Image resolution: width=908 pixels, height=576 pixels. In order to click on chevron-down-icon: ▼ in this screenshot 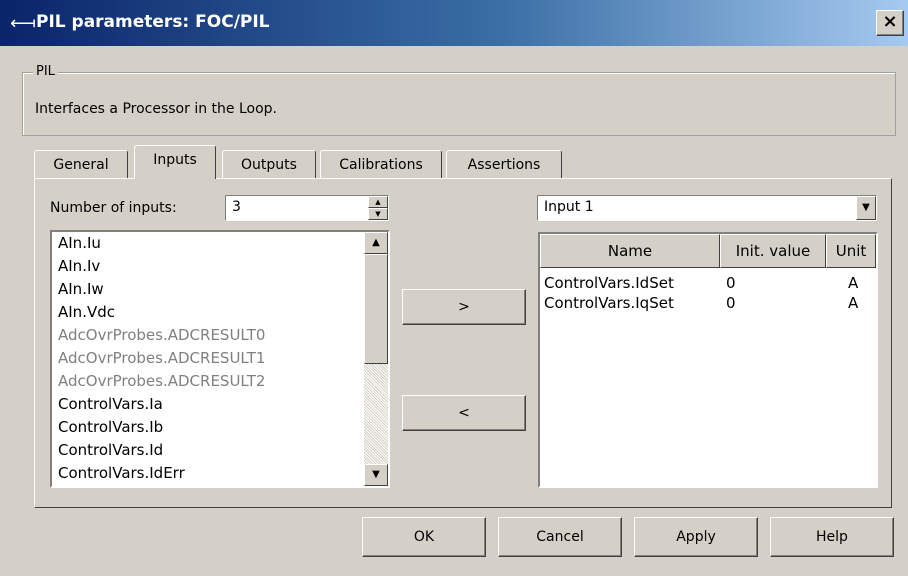, I will do `click(866, 208)`.